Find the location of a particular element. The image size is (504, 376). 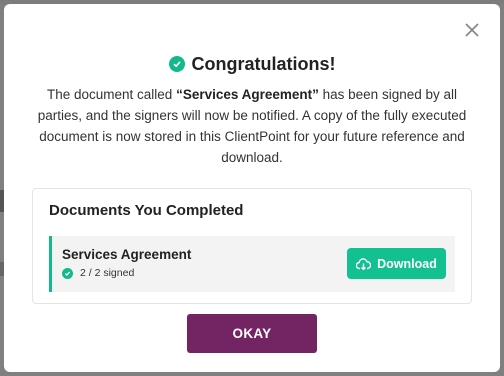

download-button: Download is located at coordinates (396, 263).